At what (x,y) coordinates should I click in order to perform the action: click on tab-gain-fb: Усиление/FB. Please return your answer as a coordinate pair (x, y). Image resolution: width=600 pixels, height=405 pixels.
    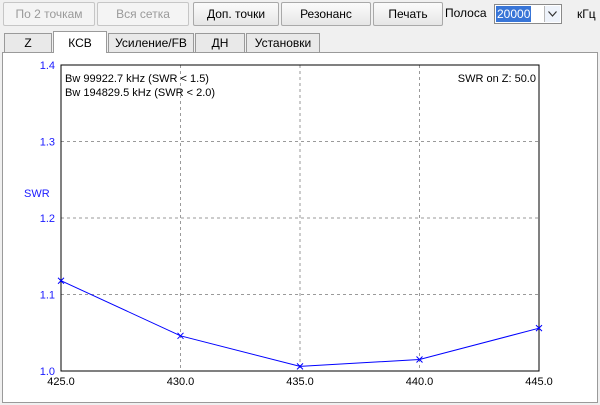
    Looking at the image, I should click on (151, 42).